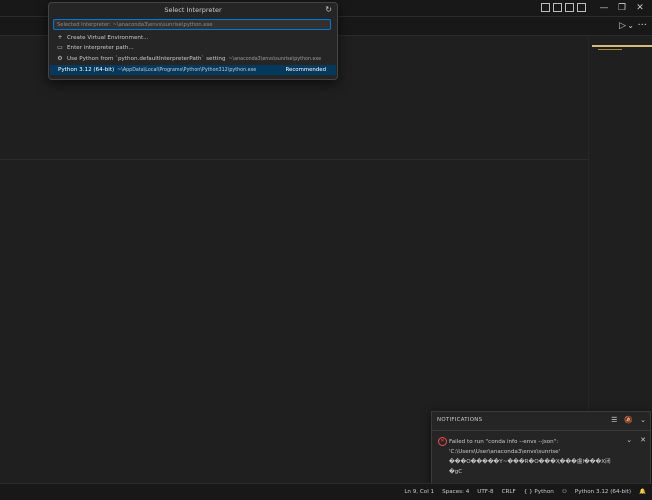 Image resolution: width=652 pixels, height=500 pixels. What do you see at coordinates (505, 452) in the screenshot?
I see `message-line: 'C:\Users\User\anaconda3\envs\sunrise'` at bounding box center [505, 452].